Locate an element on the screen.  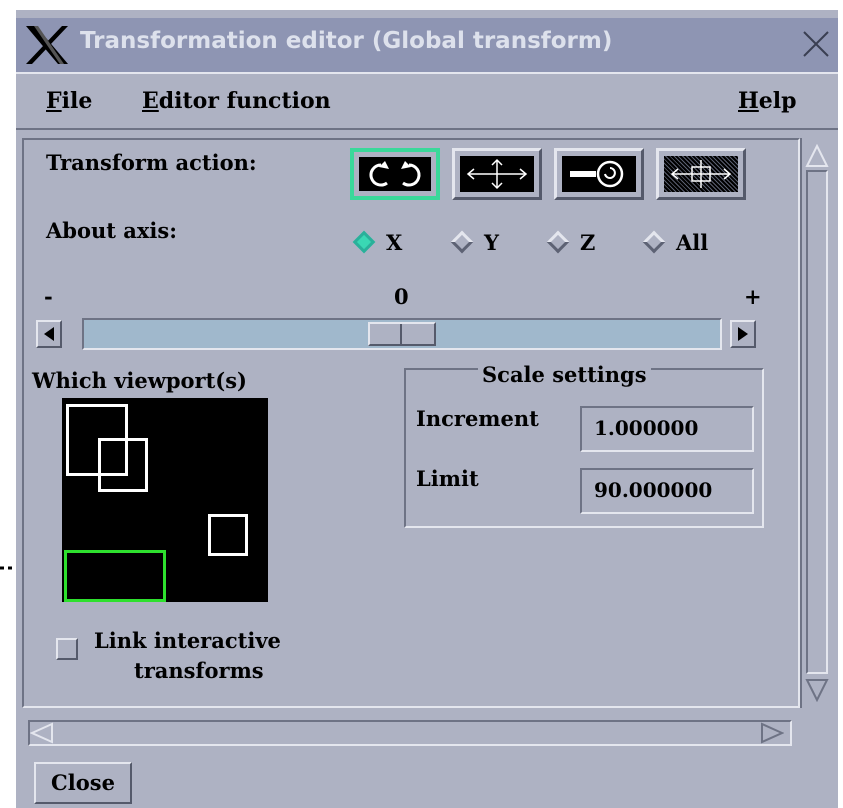
scroll-up-icon is located at coordinates (817, 156).